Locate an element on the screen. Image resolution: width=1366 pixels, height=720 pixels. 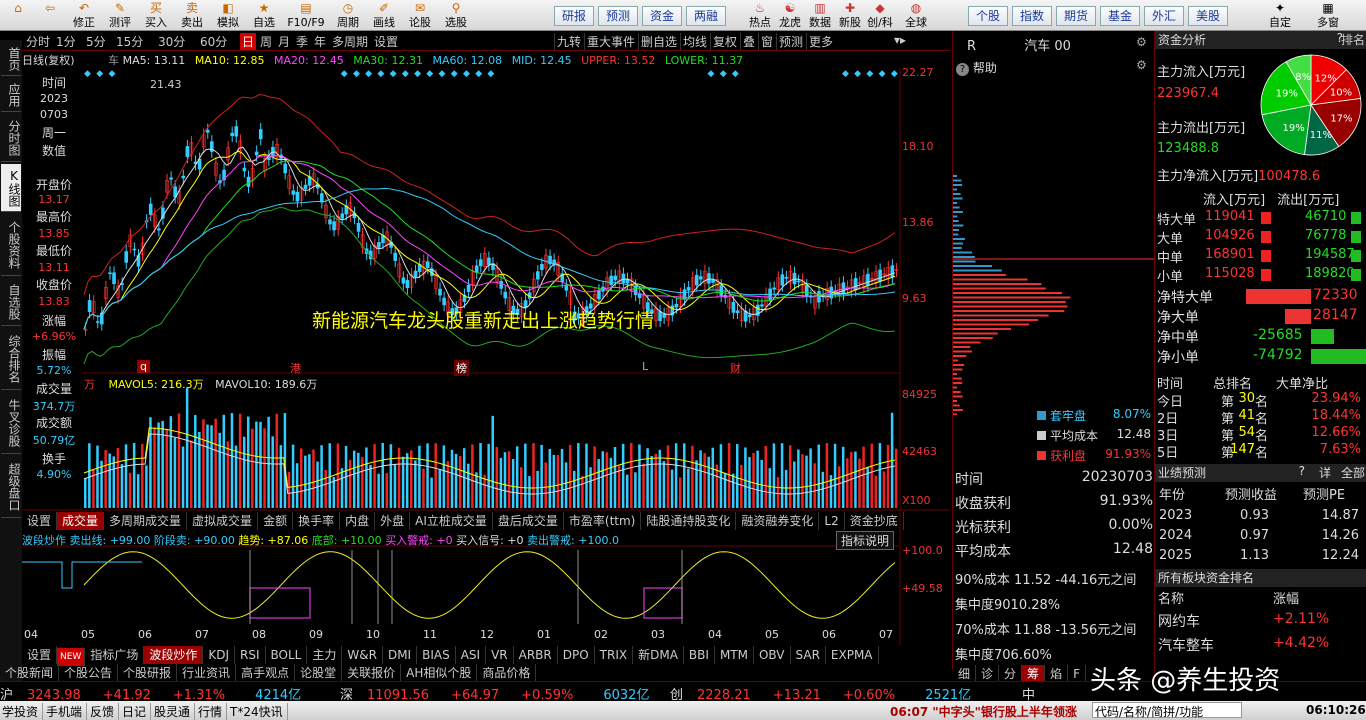
period-6: 日 is located at coordinates (248, 41).